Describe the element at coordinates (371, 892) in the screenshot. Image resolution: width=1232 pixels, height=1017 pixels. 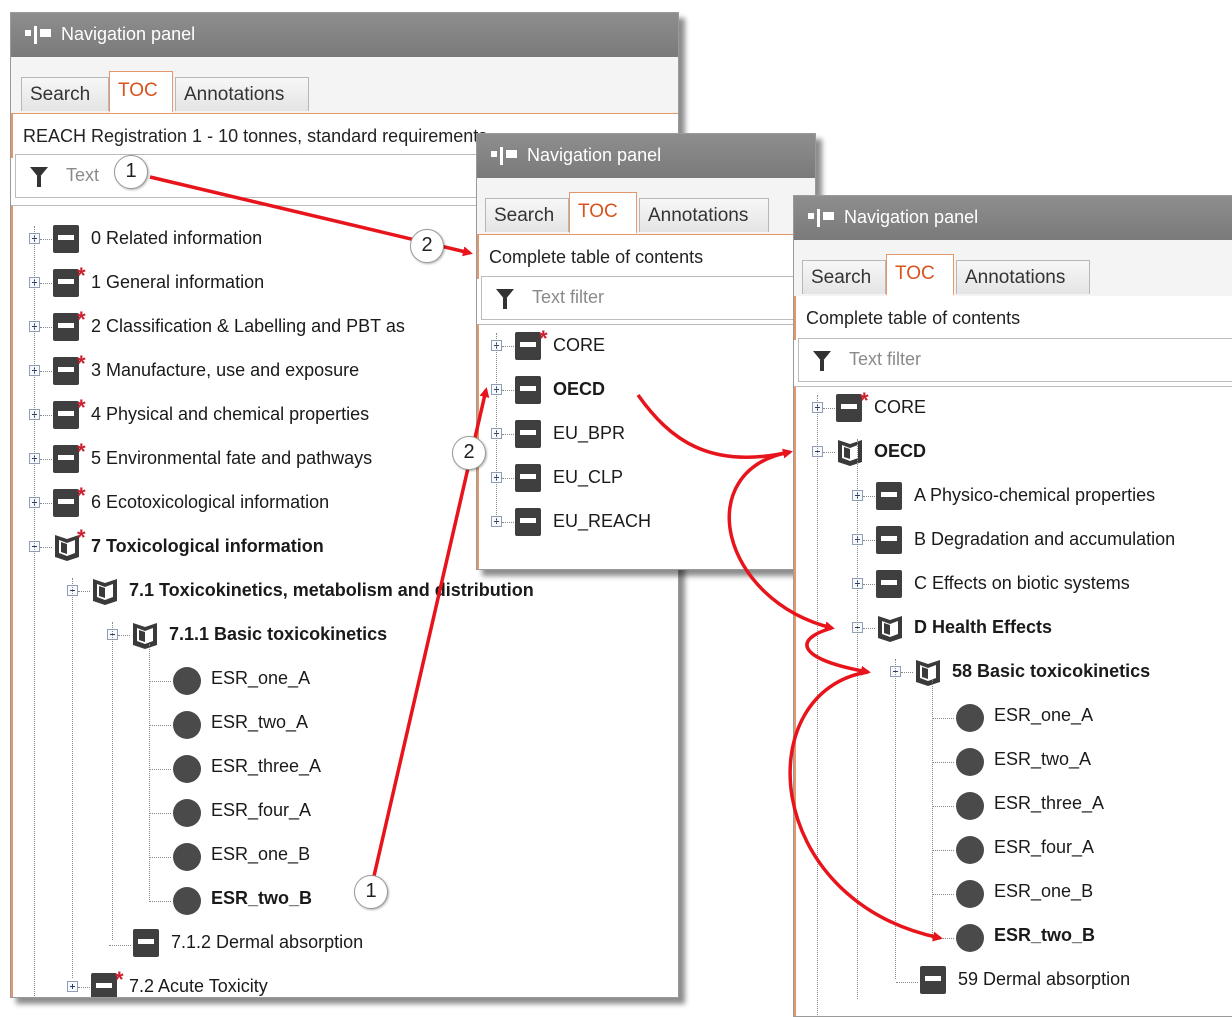
I see `callout-1-bottom: 1` at that location.